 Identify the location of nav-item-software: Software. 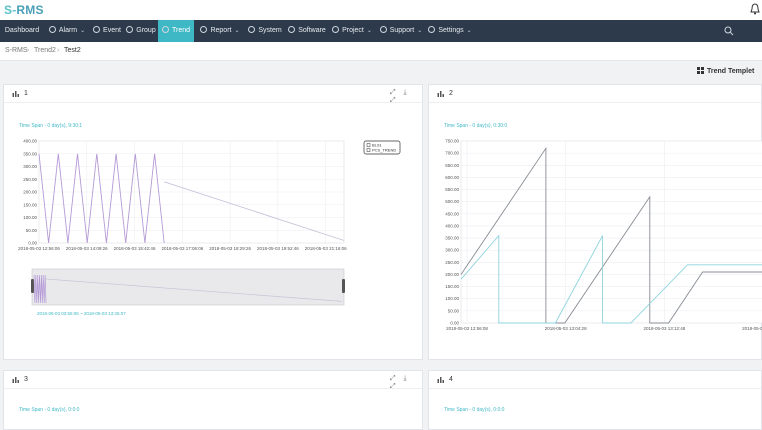
(307, 31).